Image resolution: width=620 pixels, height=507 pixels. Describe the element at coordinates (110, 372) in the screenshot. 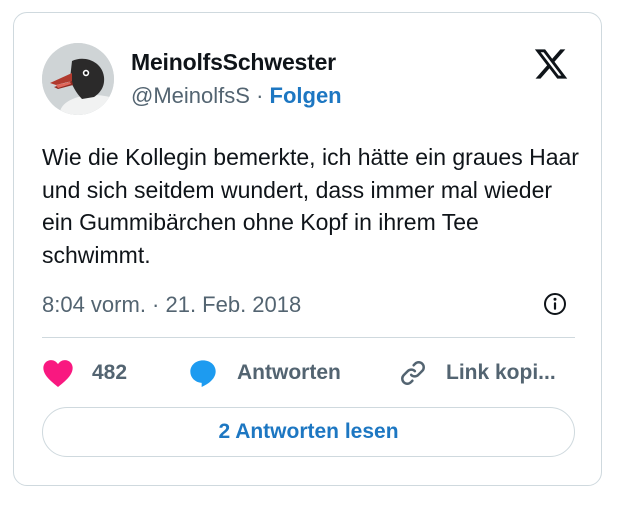

I see `like-count: 482` at that location.